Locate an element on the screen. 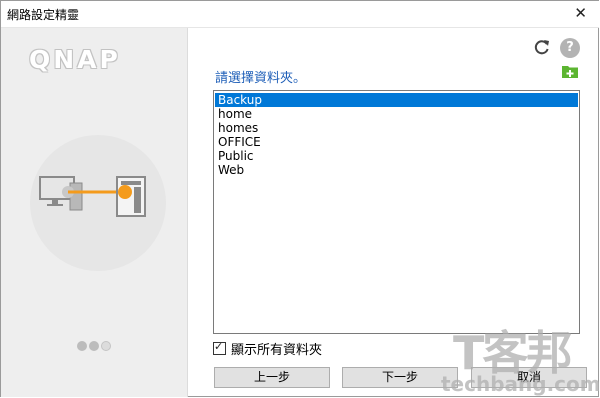 This screenshot has height=398, width=600. previous-button: 上一步 is located at coordinates (272, 377).